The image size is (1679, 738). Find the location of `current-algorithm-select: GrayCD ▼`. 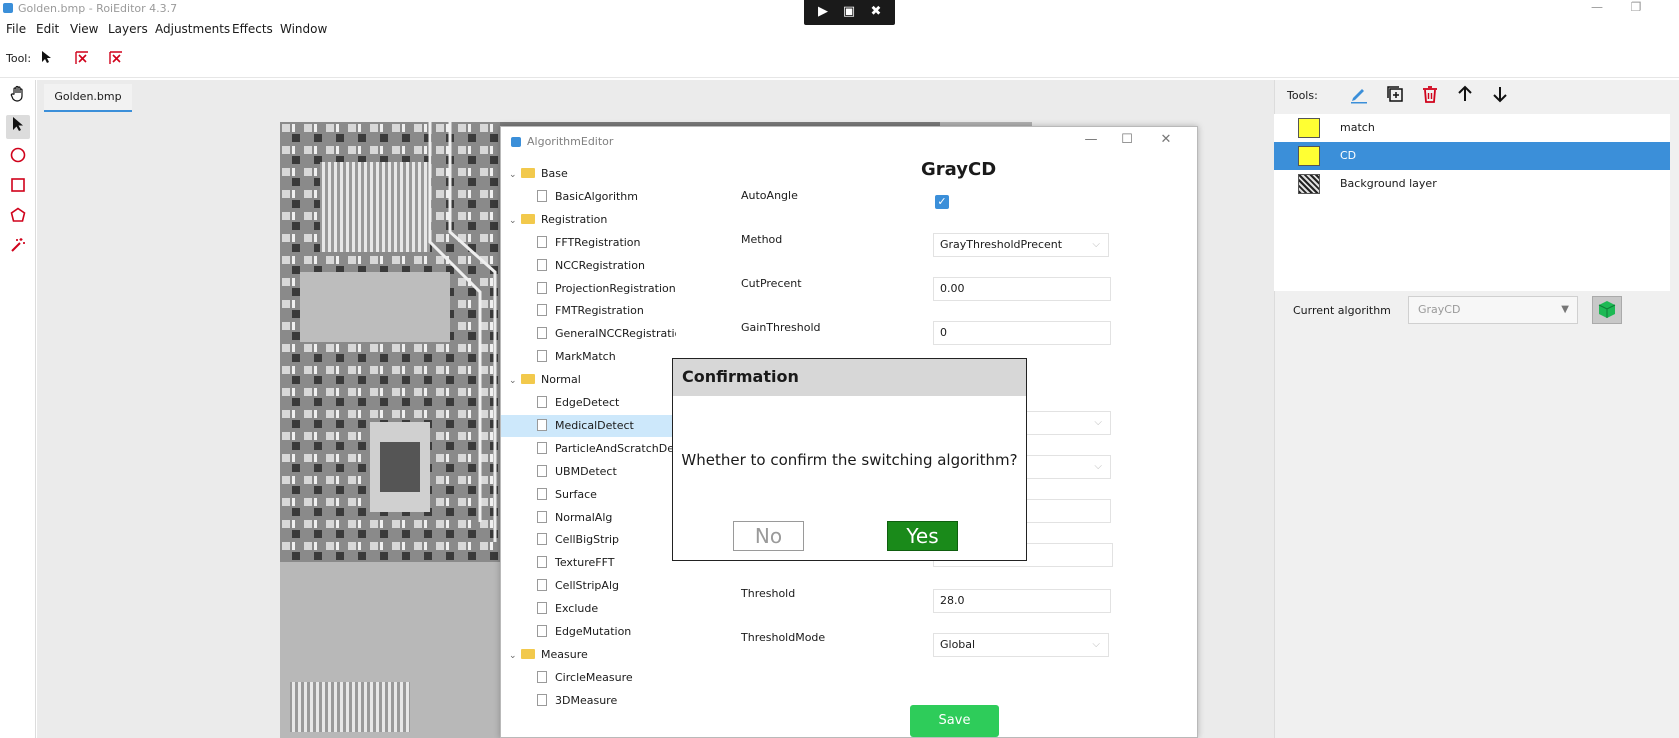

current-algorithm-select: GrayCD ▼ is located at coordinates (1493, 310).